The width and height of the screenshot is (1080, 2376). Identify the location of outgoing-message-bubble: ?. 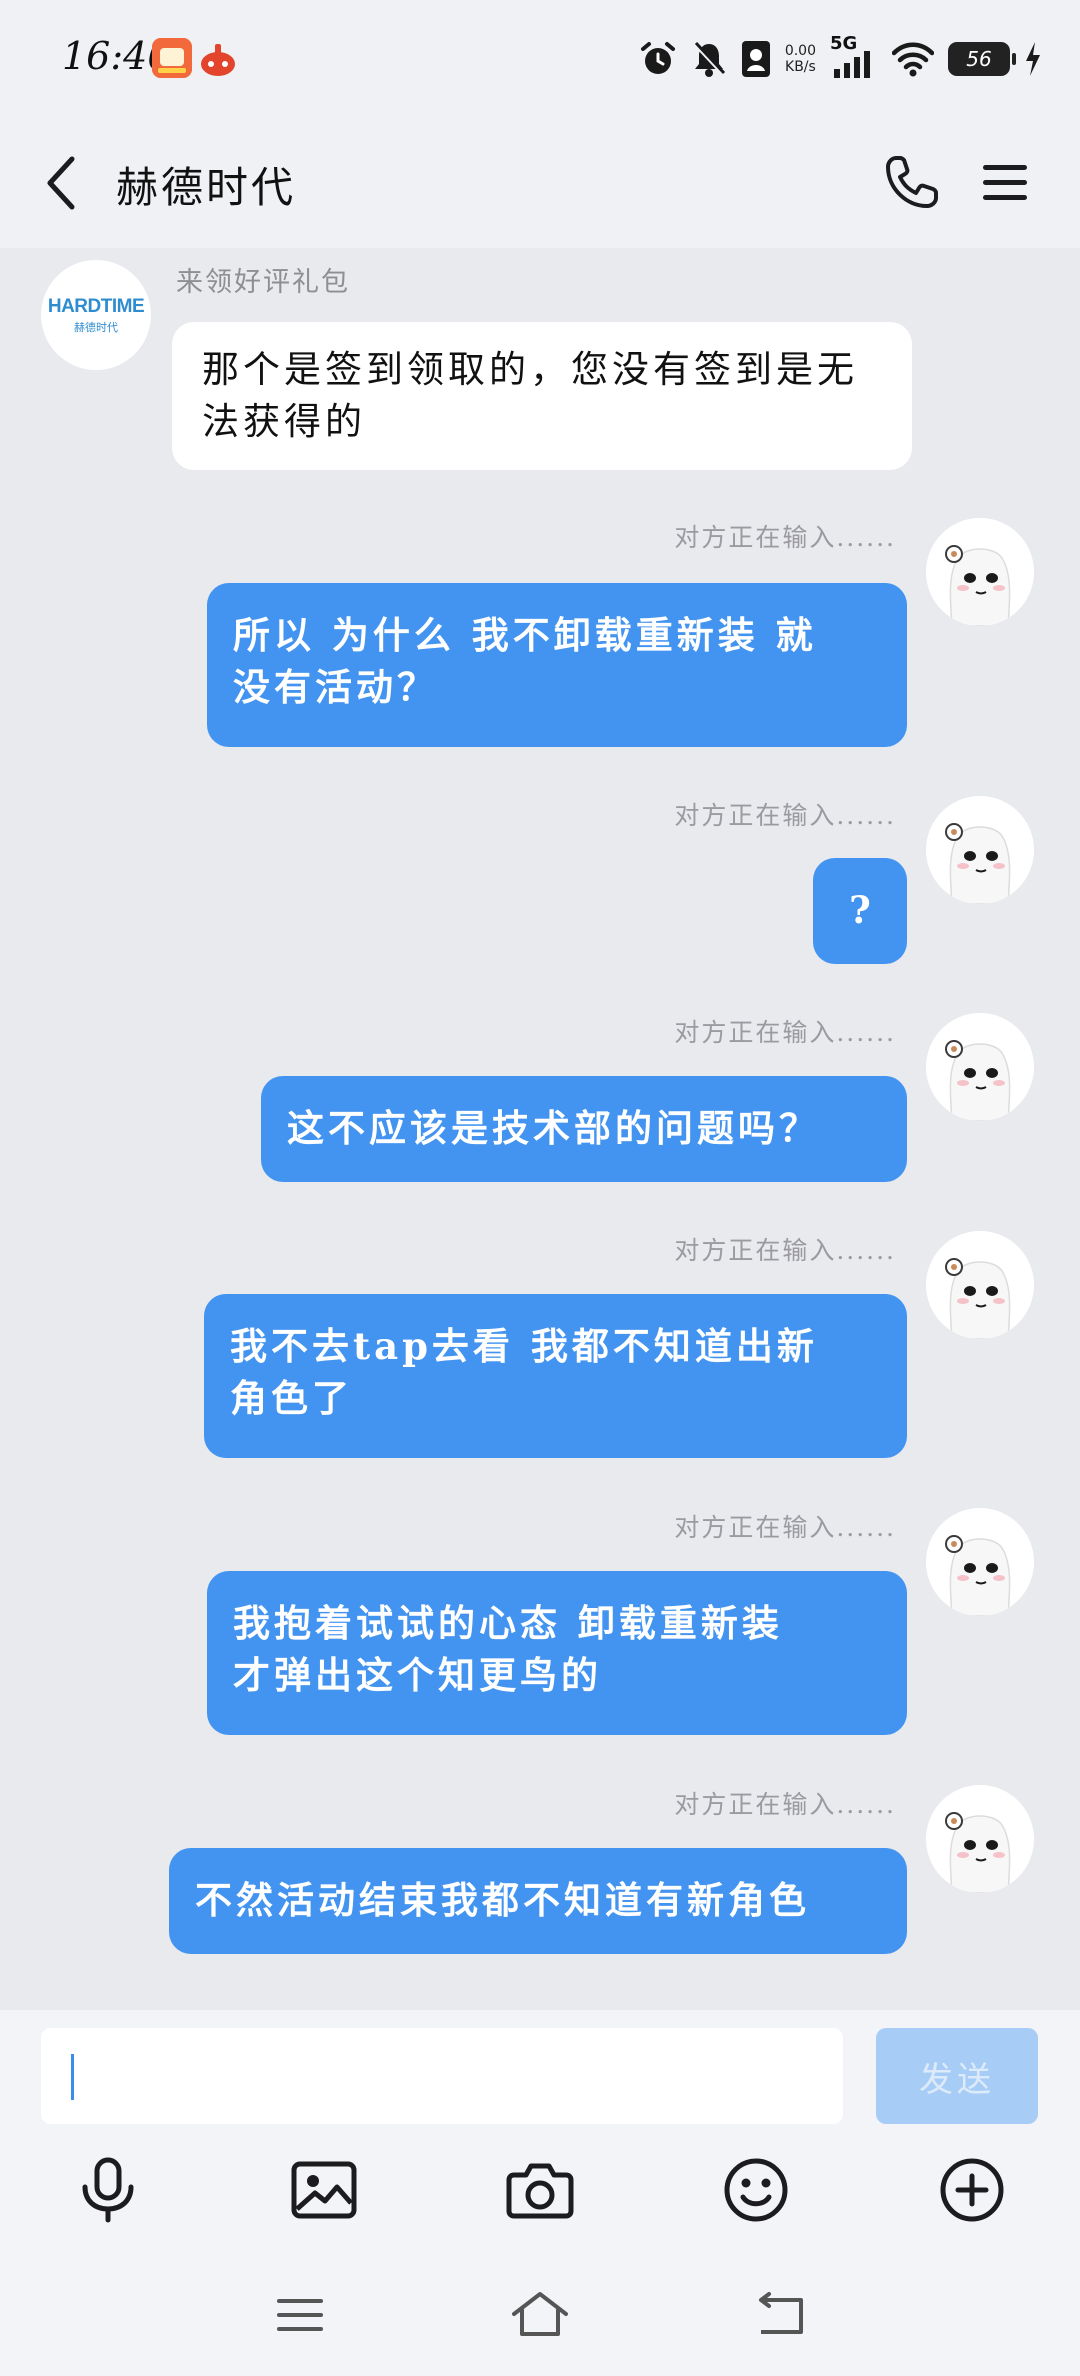
(860, 911).